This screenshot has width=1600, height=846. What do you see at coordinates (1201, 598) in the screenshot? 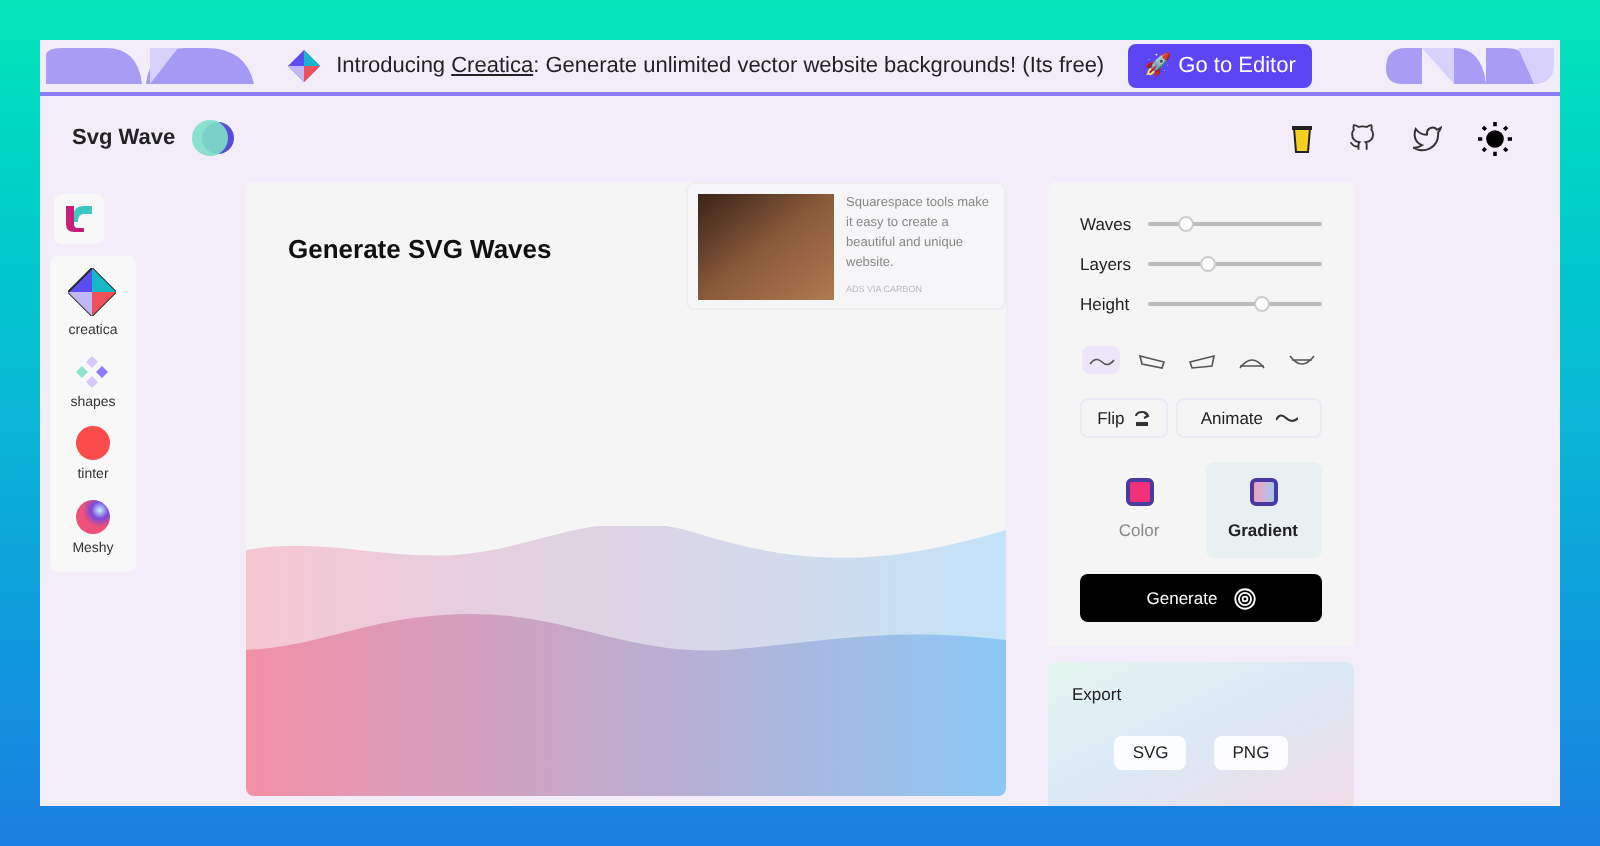
I see `generate-button: Generate` at bounding box center [1201, 598].